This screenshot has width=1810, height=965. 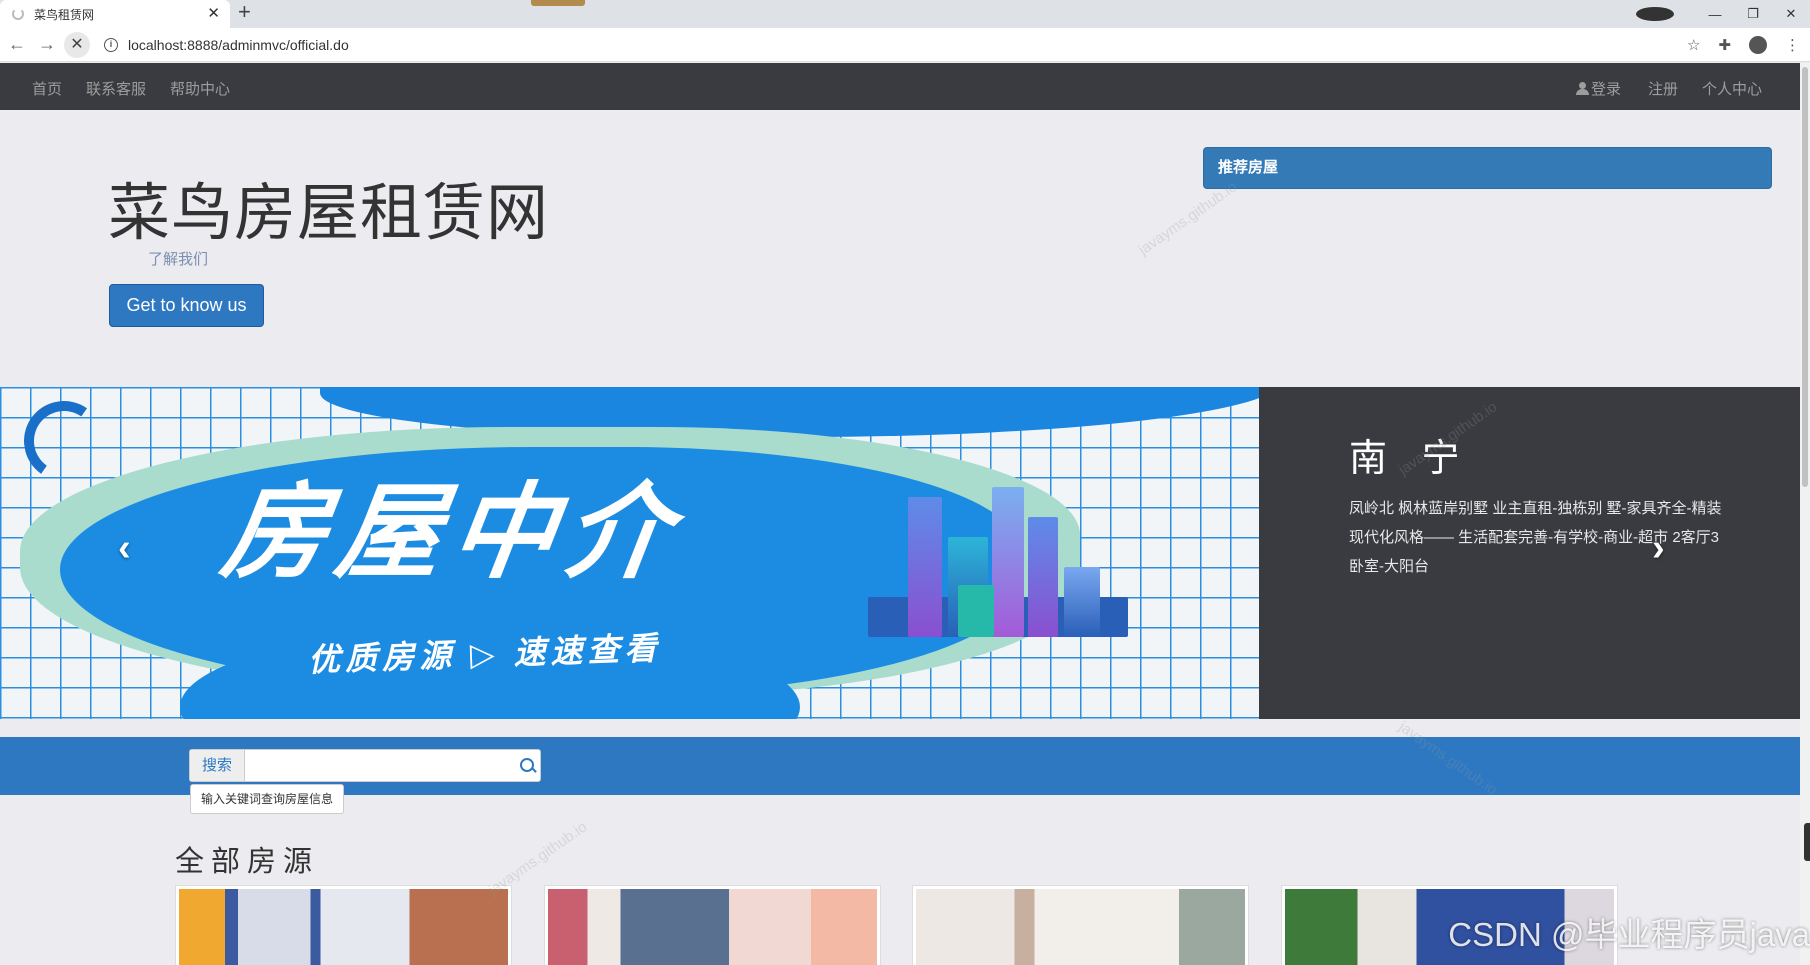 I want to click on kebab-menu-icon: ⋮, so click(x=1792, y=45).